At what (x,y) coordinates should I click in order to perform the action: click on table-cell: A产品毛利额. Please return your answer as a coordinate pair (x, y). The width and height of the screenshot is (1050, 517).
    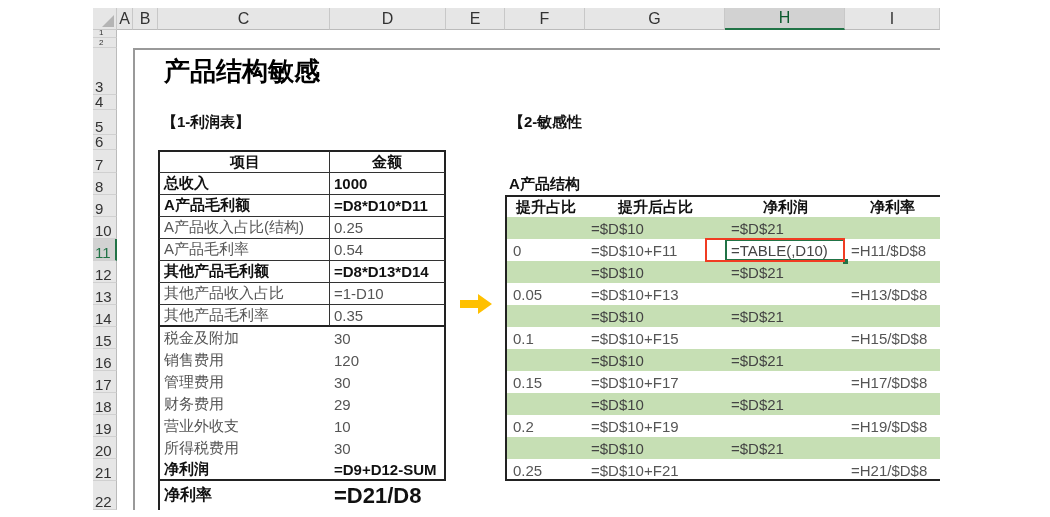
    Looking at the image, I should click on (244, 206).